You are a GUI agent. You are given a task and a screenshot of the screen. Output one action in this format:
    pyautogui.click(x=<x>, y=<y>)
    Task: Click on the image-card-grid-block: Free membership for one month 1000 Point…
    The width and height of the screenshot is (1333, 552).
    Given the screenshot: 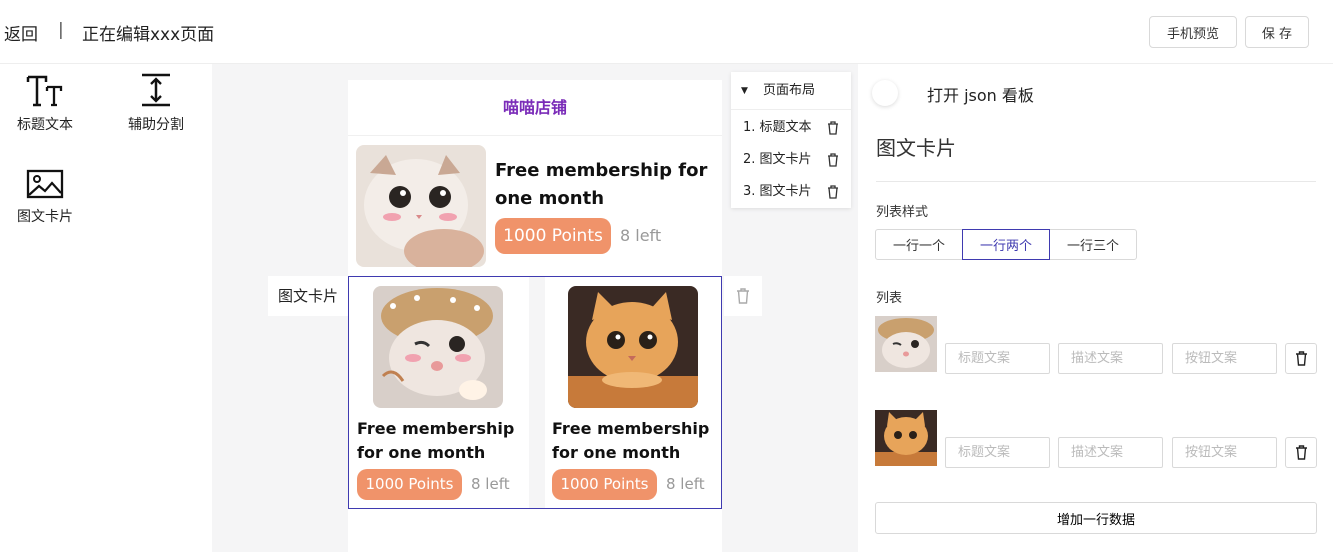 What is the action you would take?
    pyautogui.click(x=535, y=392)
    